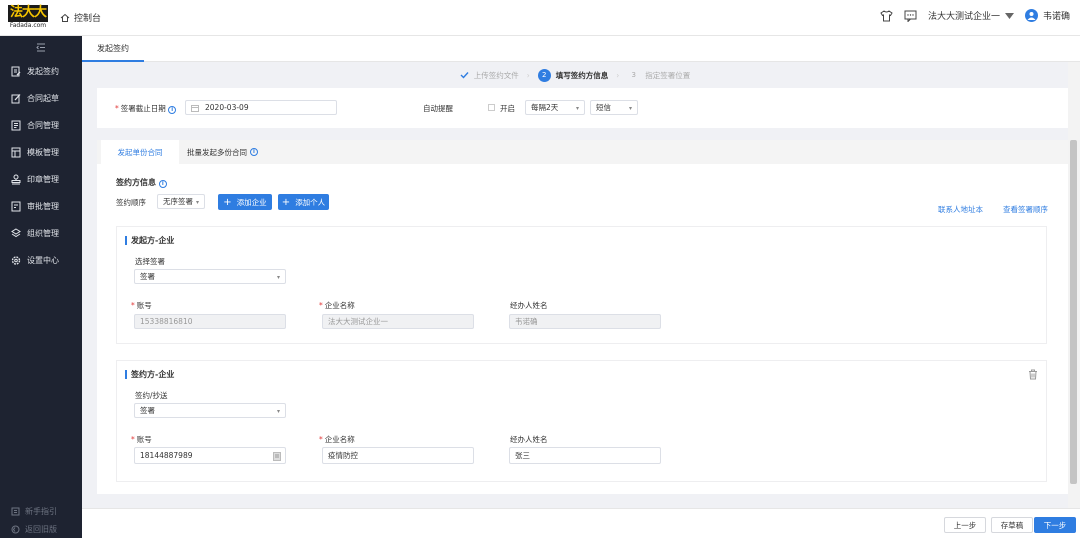  Describe the element at coordinates (232, 152) in the screenshot. I see `tab-batch-contracts: 批量发起多份合同 i` at that location.